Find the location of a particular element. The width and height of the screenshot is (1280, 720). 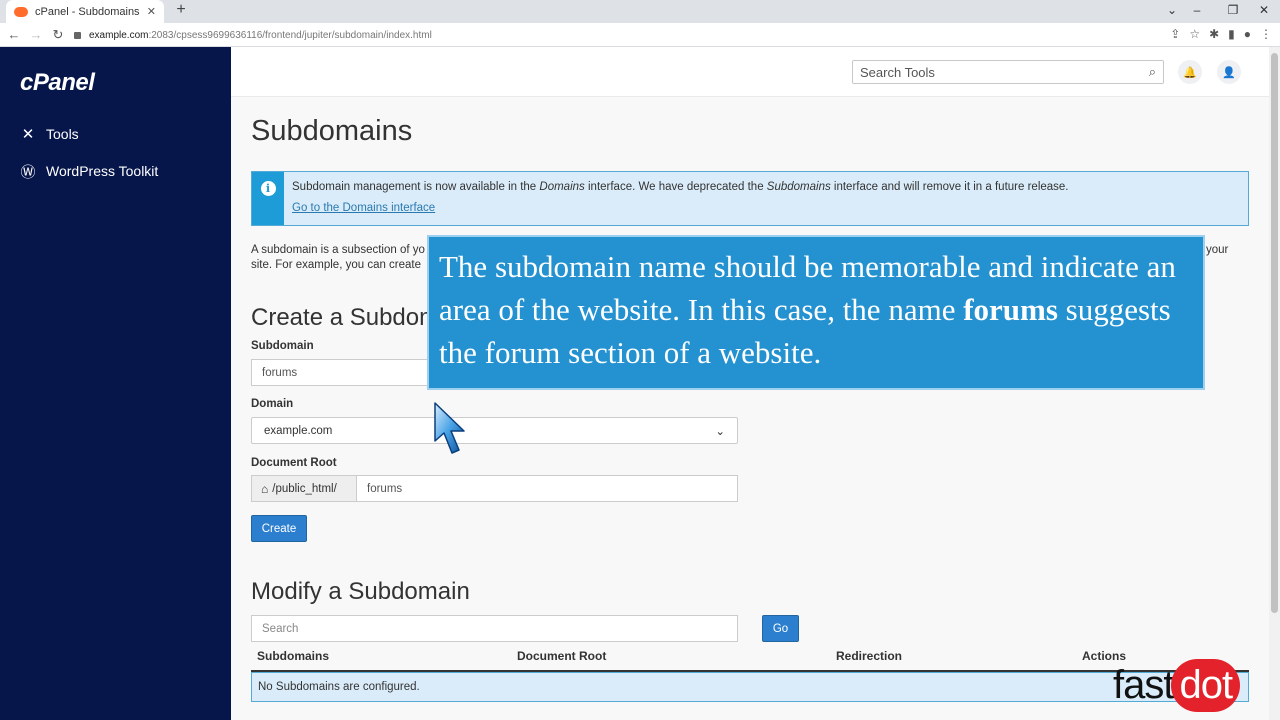

intro-line-2: site. For example, you can create is located at coordinates (336, 265).